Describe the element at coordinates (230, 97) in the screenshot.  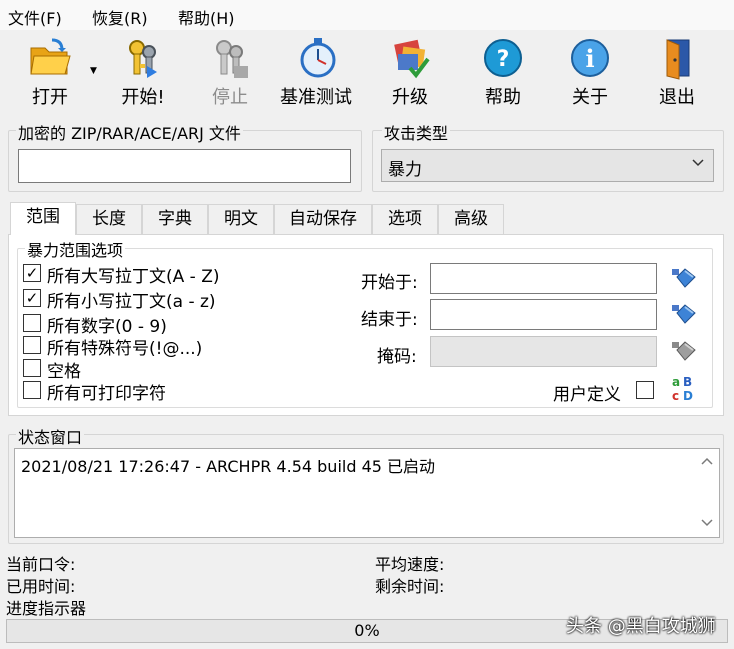
I see `stop-label: 停止` at that location.